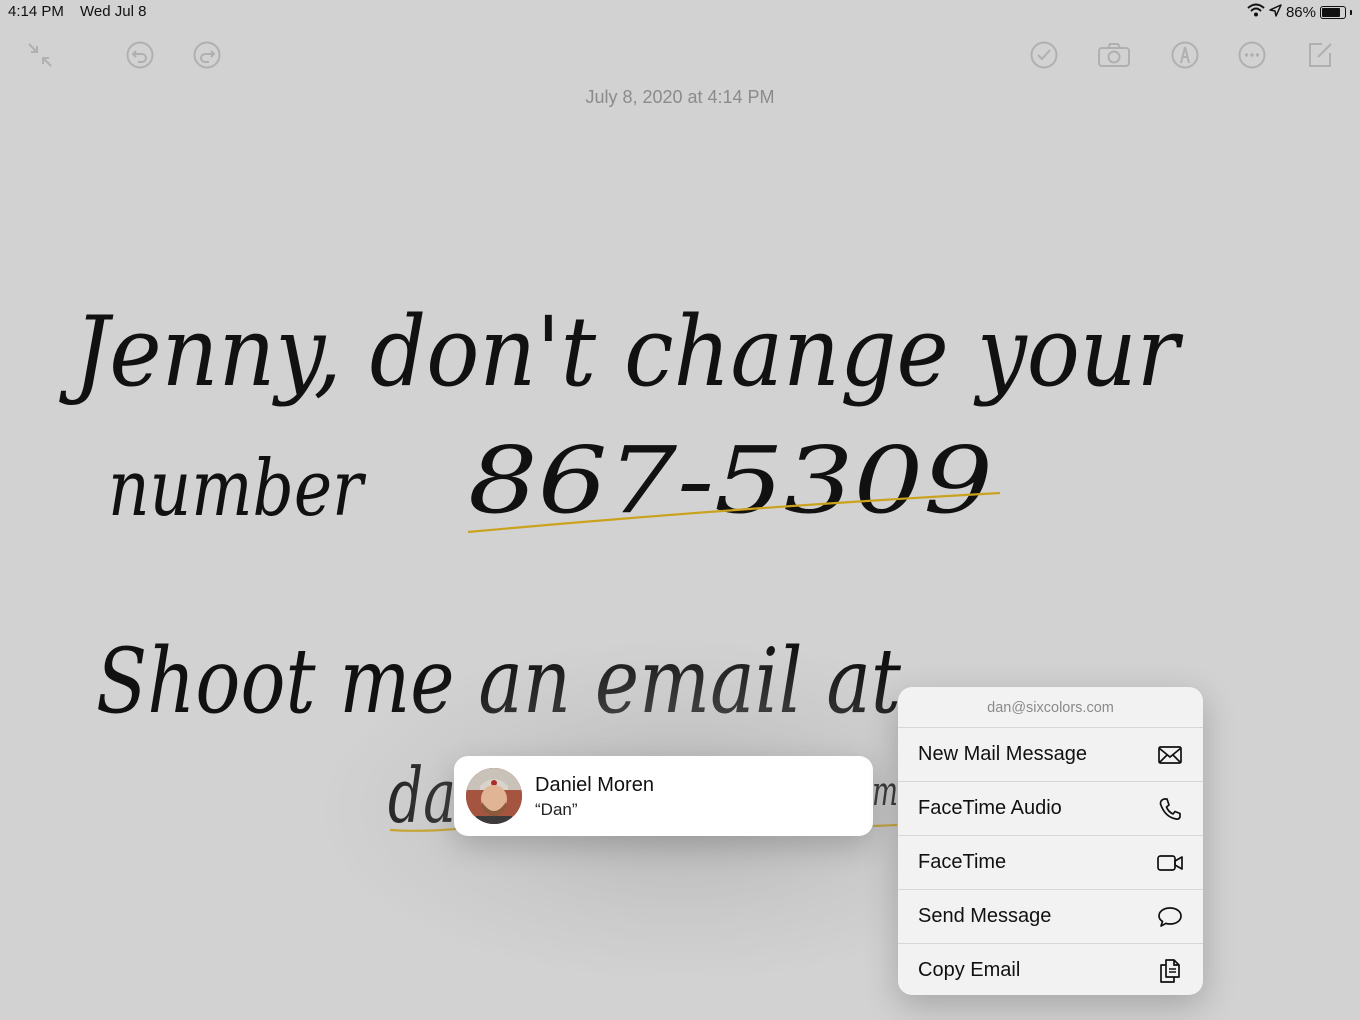 The image size is (1360, 1020). I want to click on handwriting-word-number: number, so click(237, 489).